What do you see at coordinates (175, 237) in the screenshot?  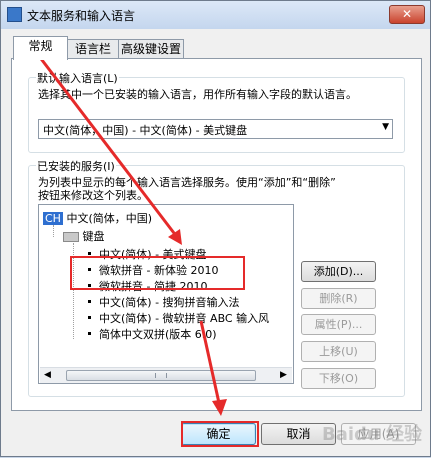 I see `arrowhead-list` at bounding box center [175, 237].